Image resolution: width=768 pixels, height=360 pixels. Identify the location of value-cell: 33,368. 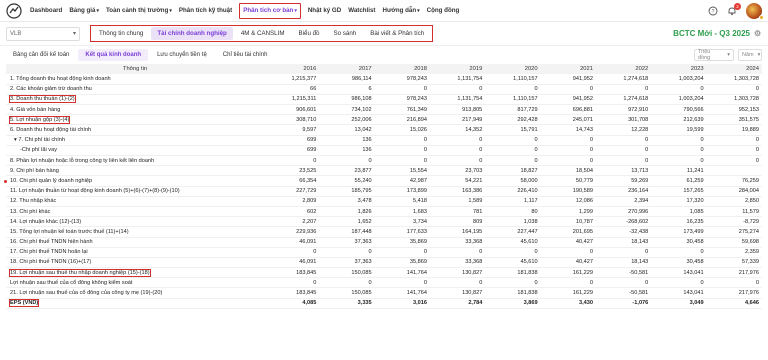
(457, 263).